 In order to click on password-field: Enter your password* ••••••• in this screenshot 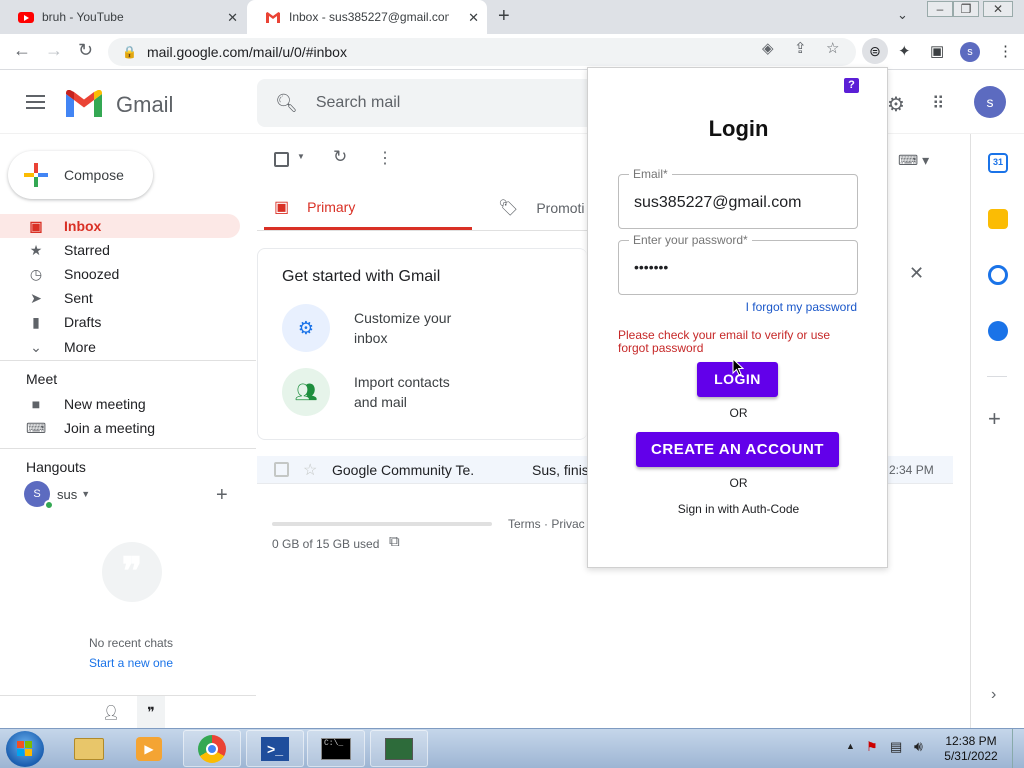, I will do `click(738, 264)`.